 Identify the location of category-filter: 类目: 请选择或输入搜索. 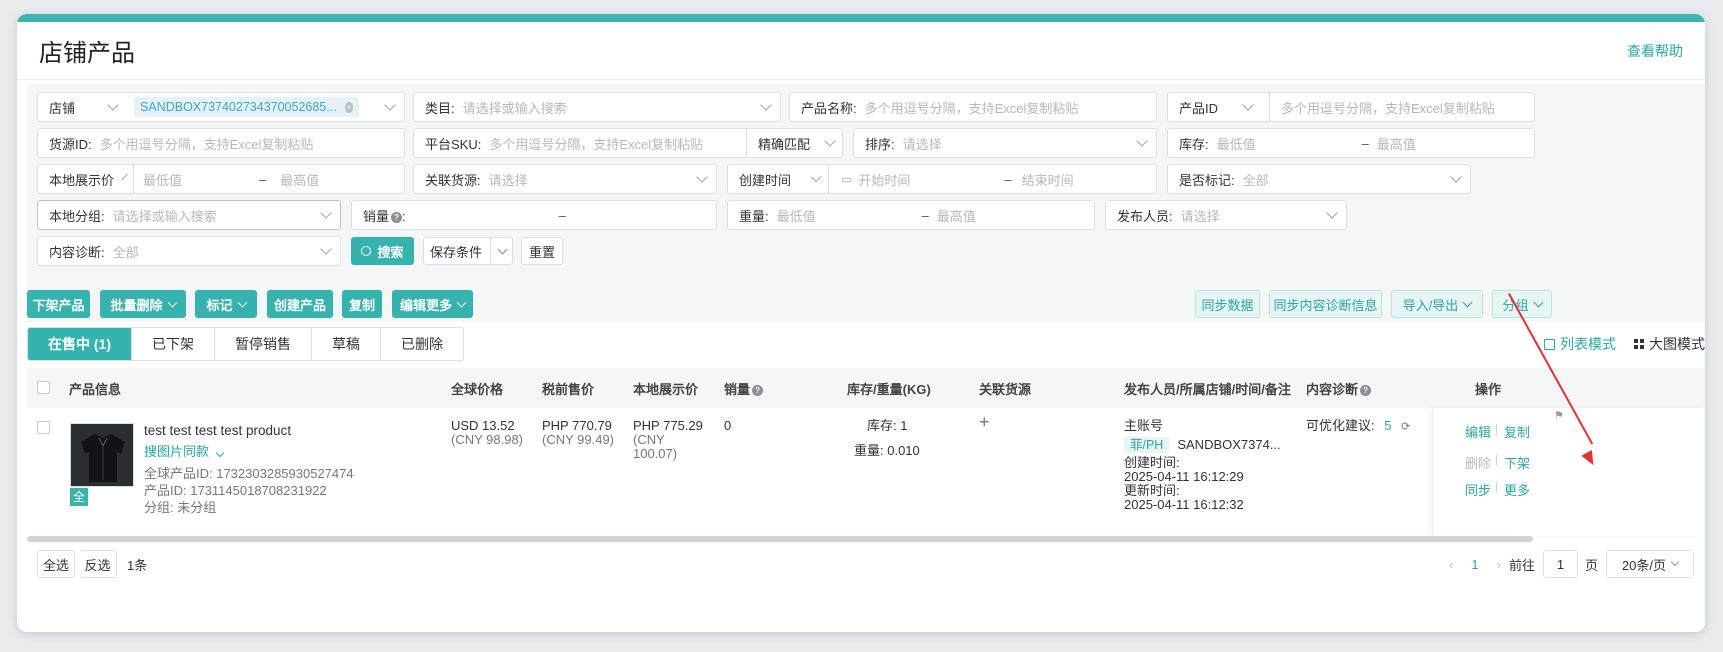
(597, 107).